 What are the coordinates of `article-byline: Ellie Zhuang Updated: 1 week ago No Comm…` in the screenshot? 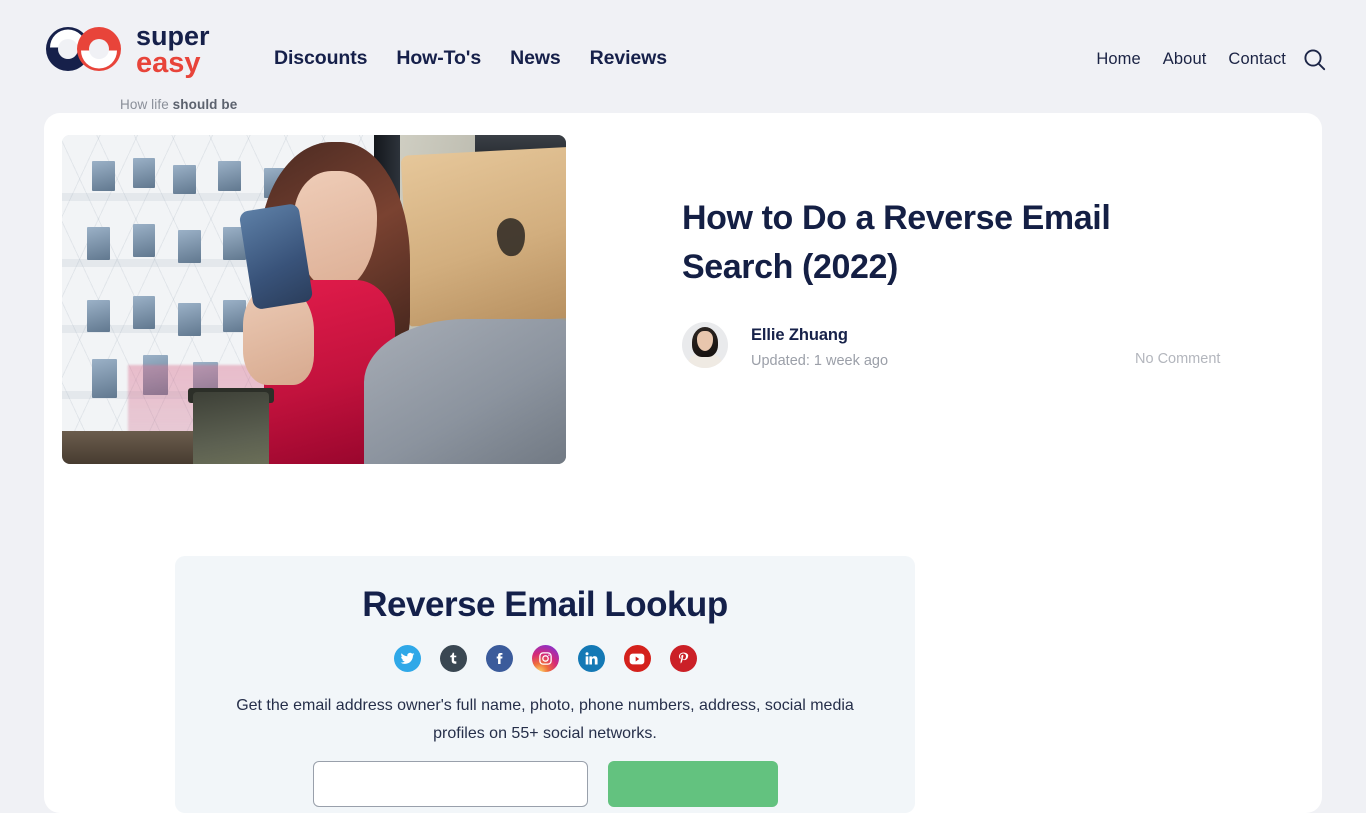 It's located at (982, 347).